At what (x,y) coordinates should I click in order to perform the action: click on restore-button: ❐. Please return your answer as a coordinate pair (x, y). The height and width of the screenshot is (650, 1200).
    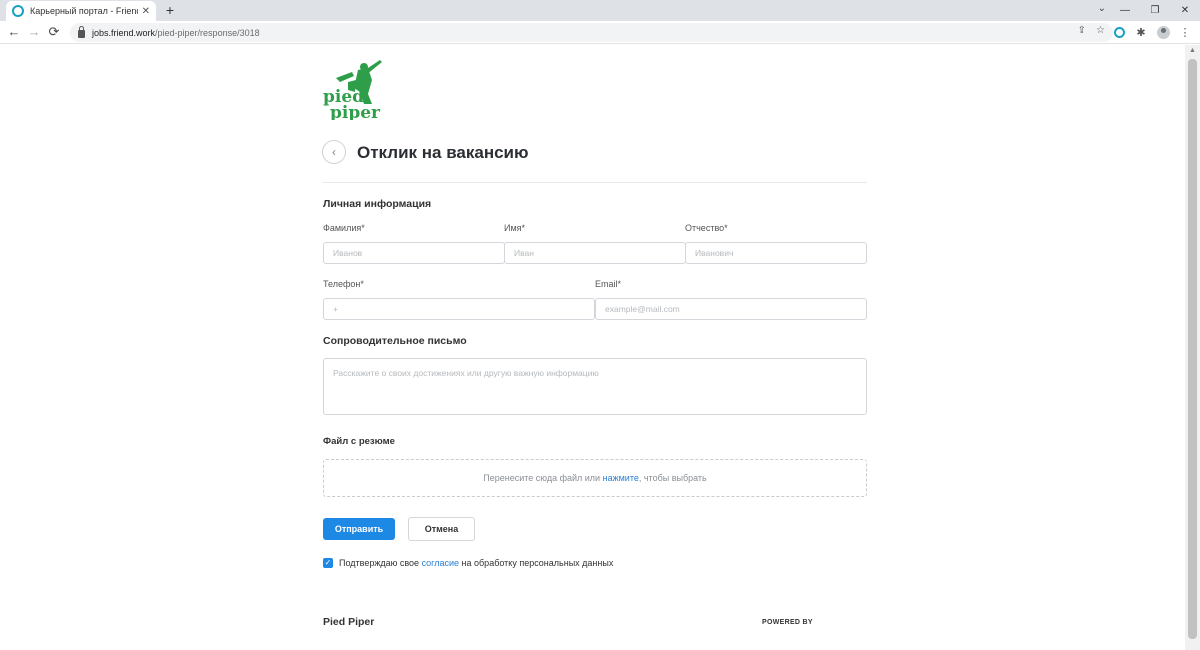
    Looking at the image, I should click on (1155, 10).